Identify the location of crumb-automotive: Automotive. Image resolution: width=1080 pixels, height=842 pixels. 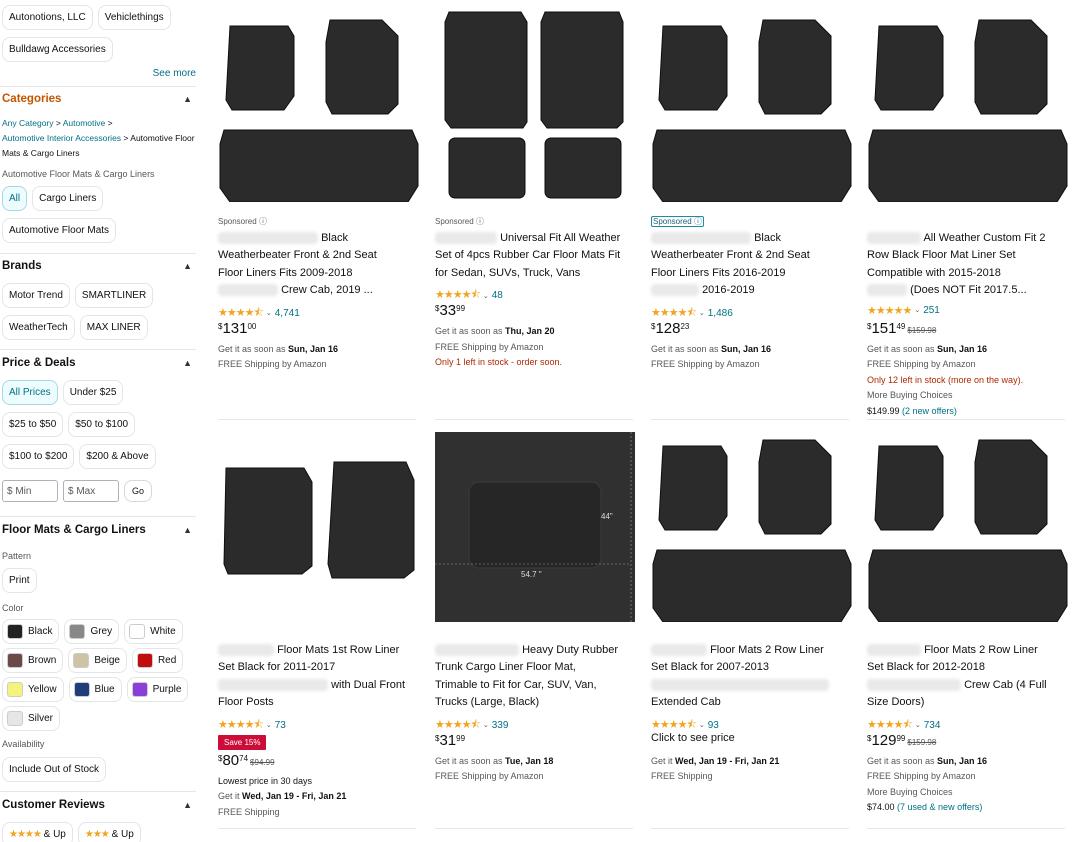
(84, 123).